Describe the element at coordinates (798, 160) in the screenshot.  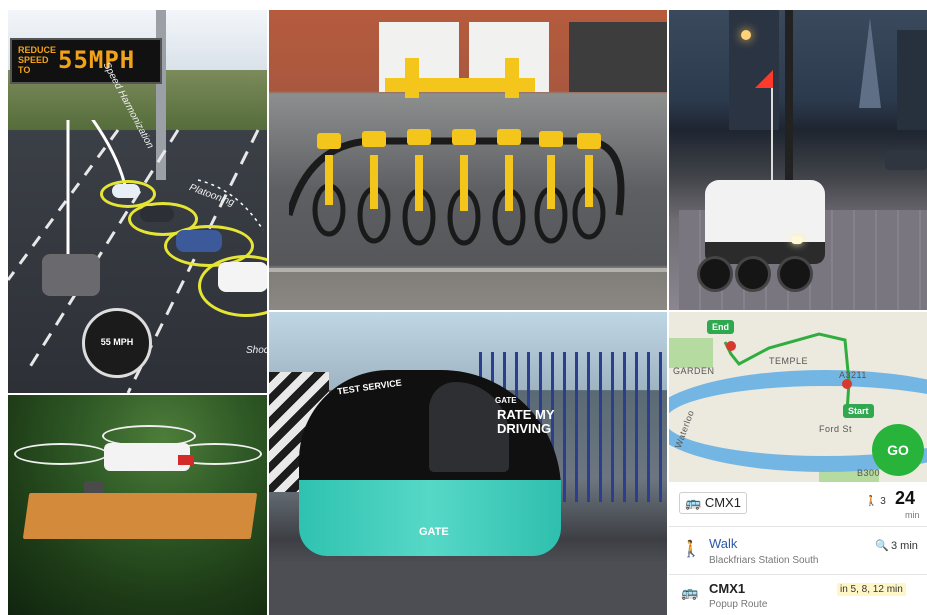
I see `delivery-robot-image` at that location.